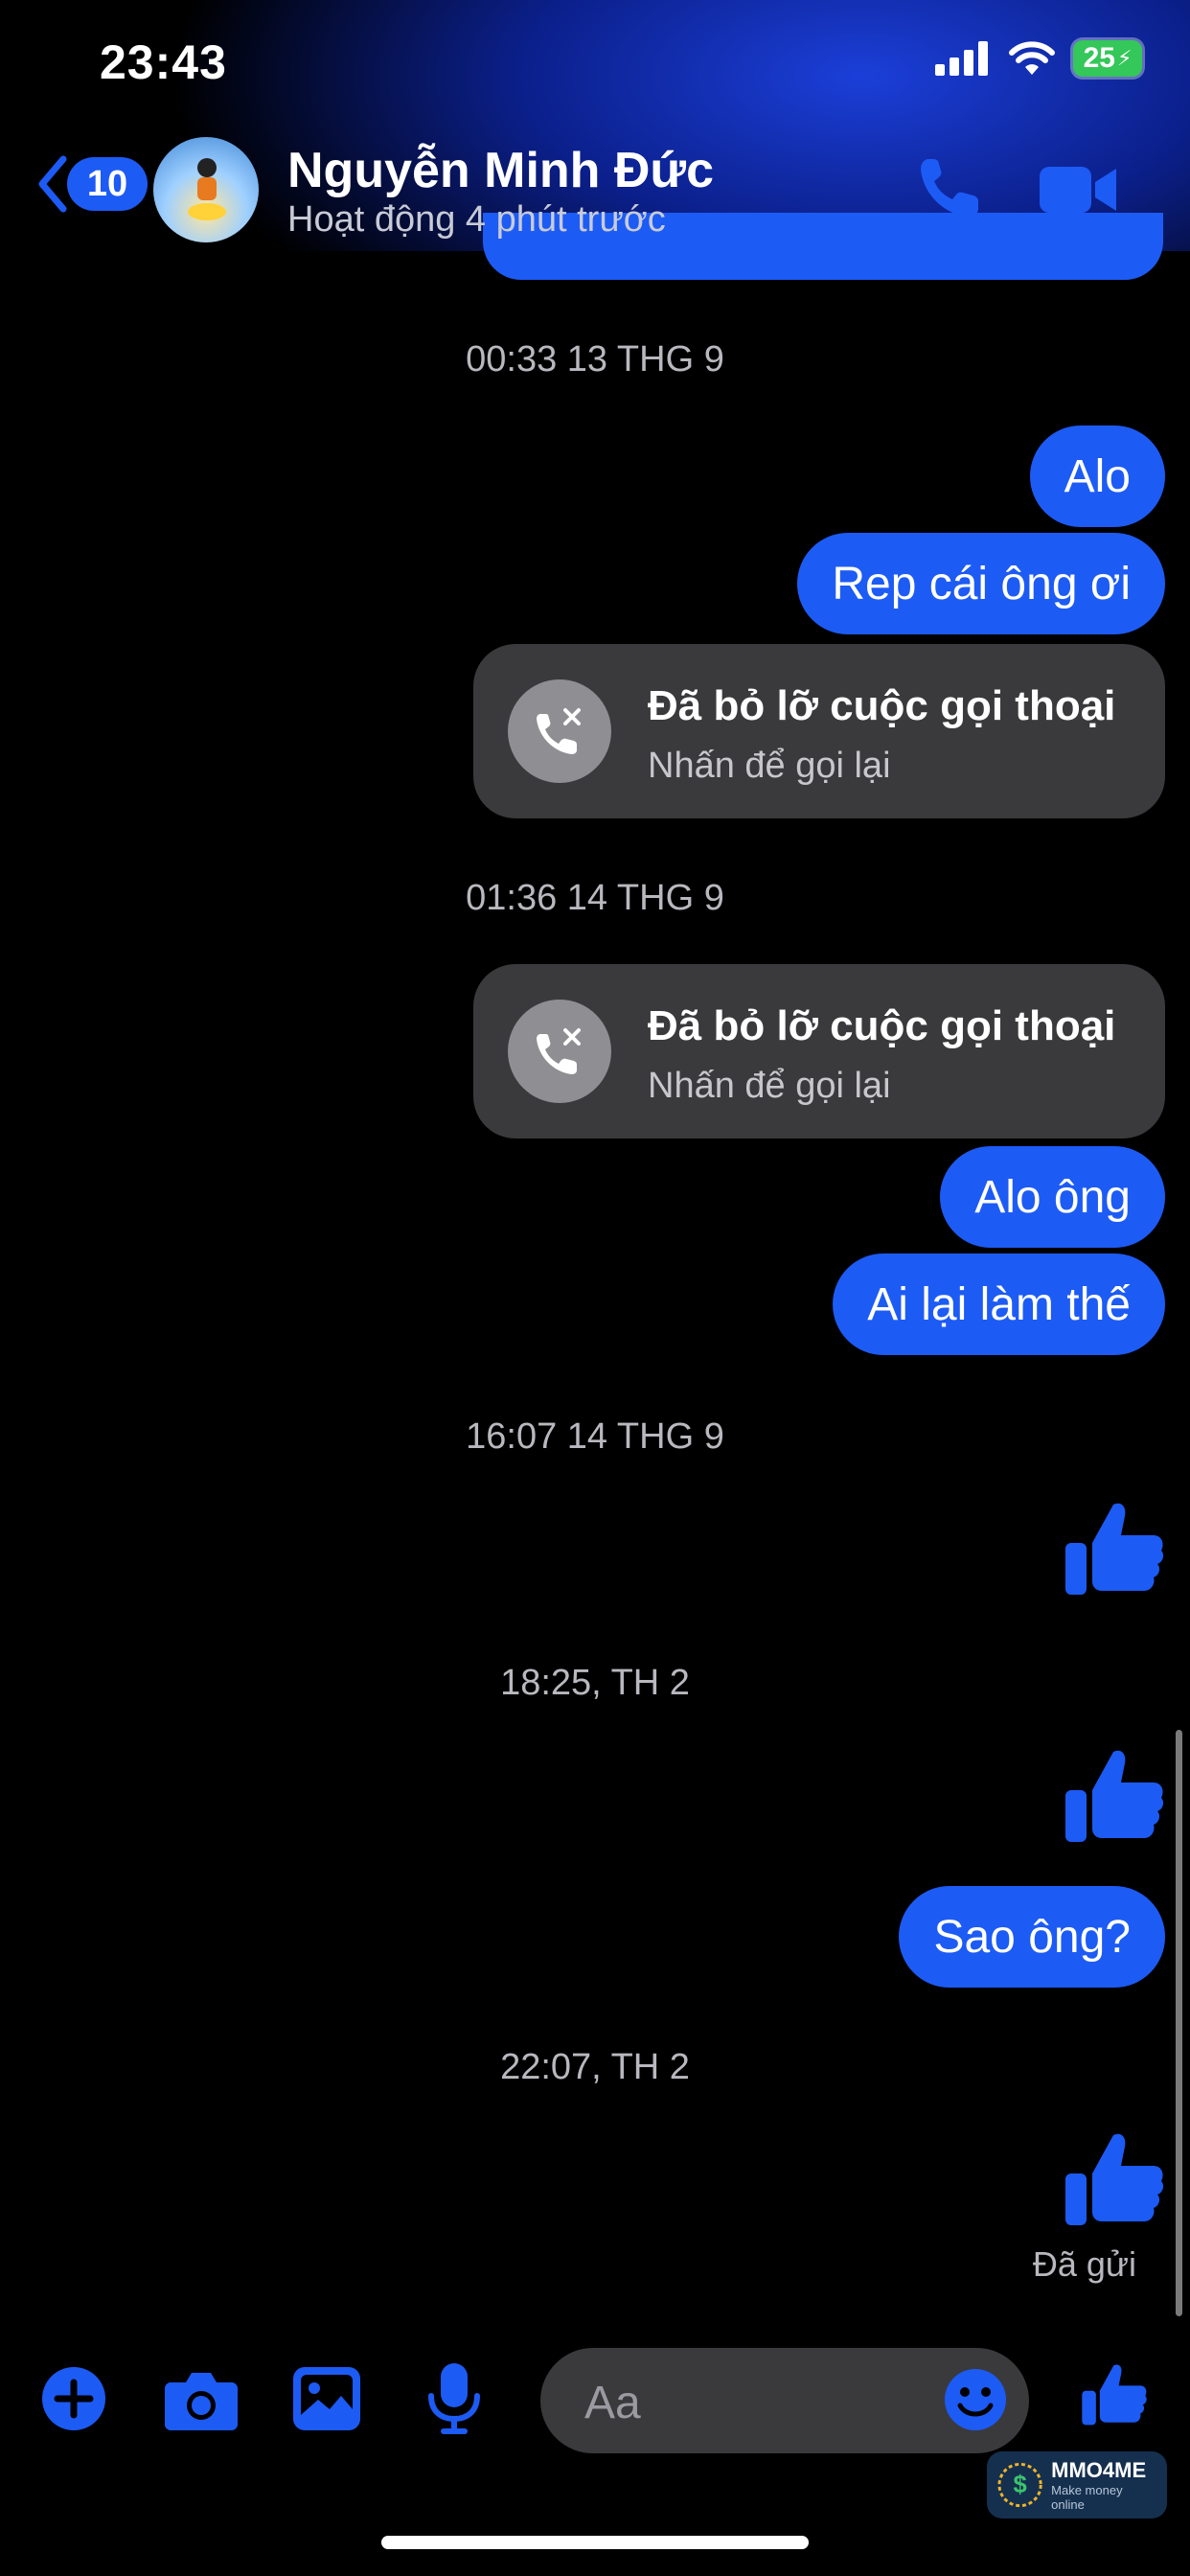  Describe the element at coordinates (1052, 1197) in the screenshot. I see `message-bubble: Alo ông` at that location.